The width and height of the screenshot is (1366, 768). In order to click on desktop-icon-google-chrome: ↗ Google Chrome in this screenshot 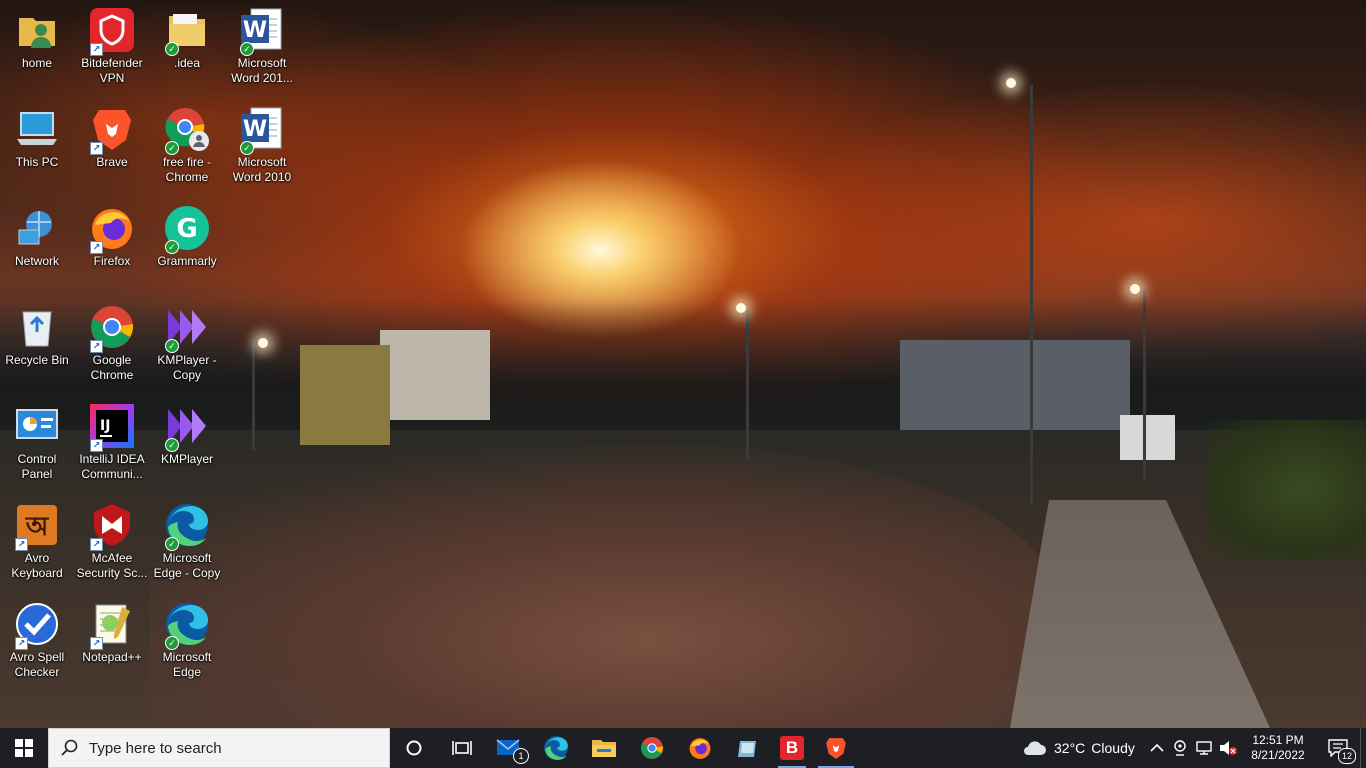, I will do `click(112, 346)`.